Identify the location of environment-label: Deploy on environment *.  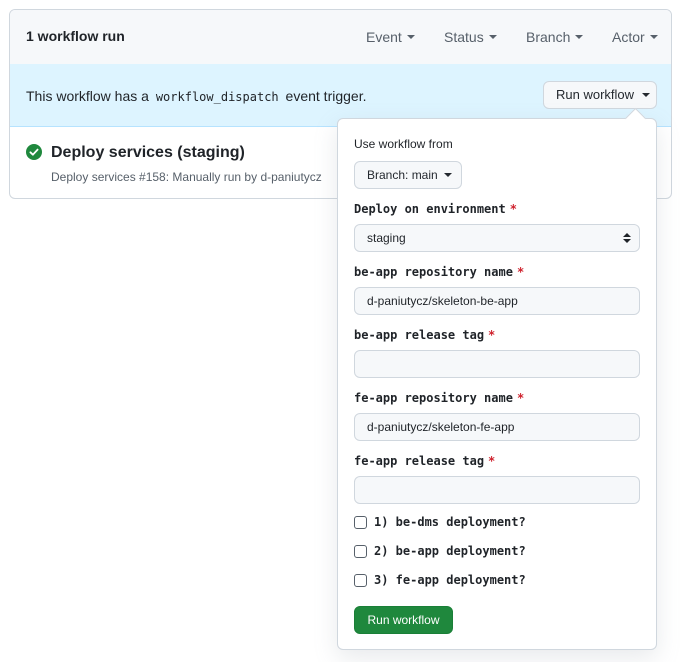
(435, 209).